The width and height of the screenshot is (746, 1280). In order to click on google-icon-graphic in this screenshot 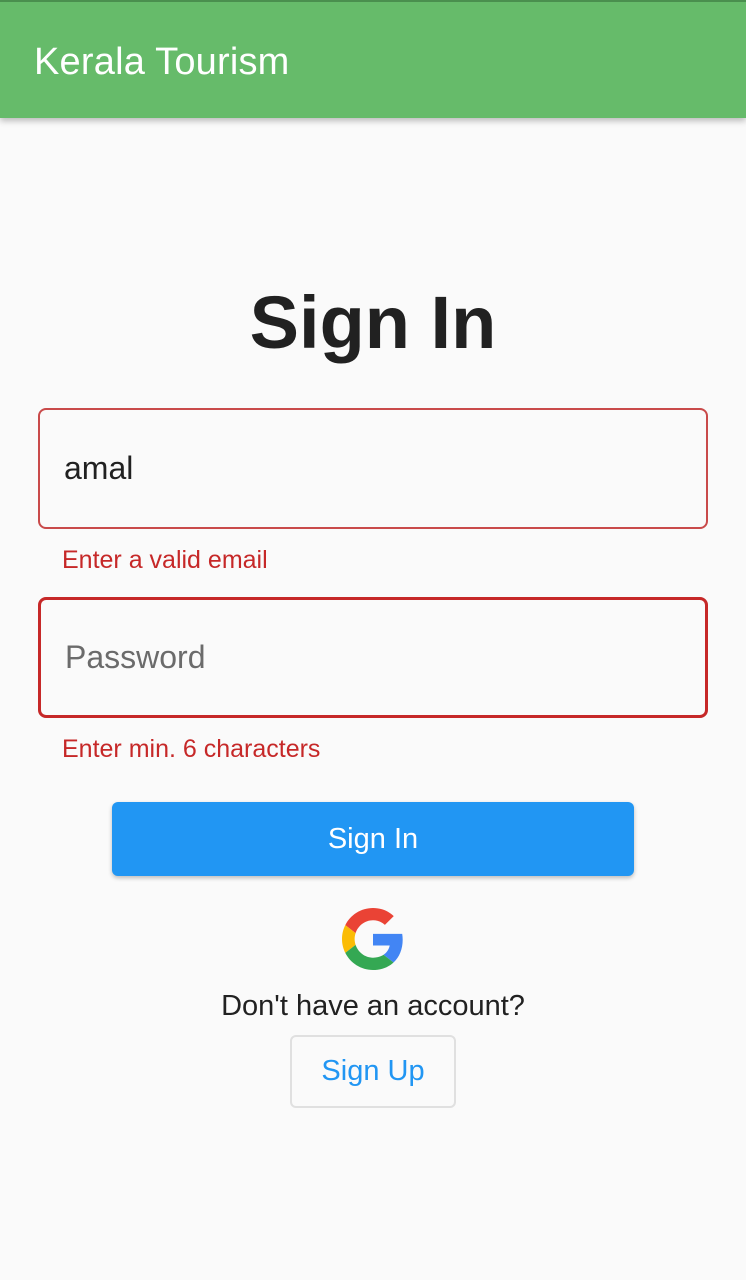, I will do `click(372, 939)`.